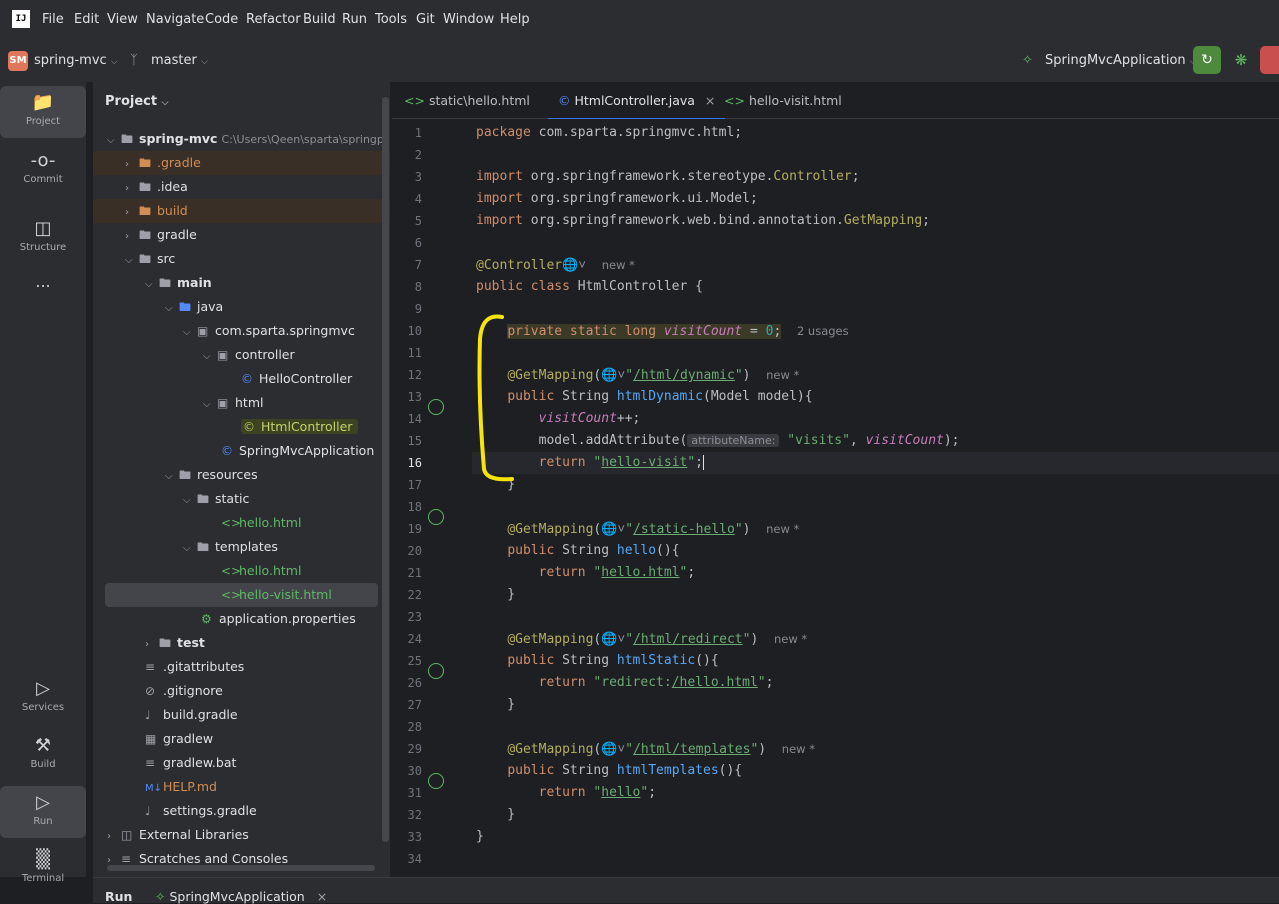 This screenshot has height=904, width=1279. I want to click on app-logo-icon: IJ, so click(21, 19).